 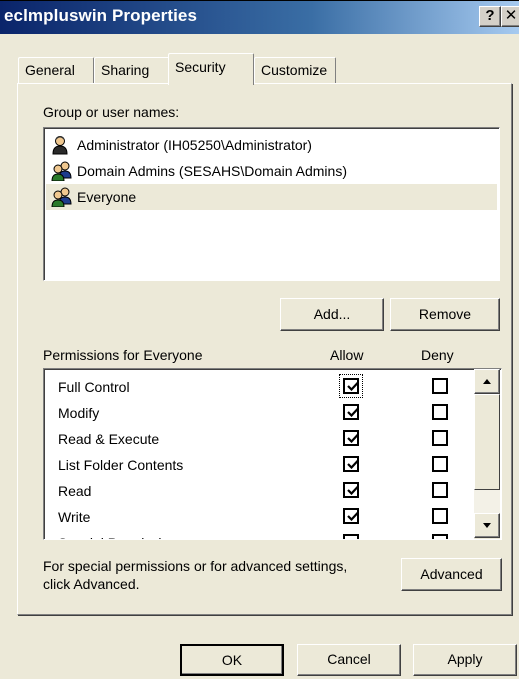 What do you see at coordinates (259, 384) in the screenshot?
I see `permission-row: Full Control` at bounding box center [259, 384].